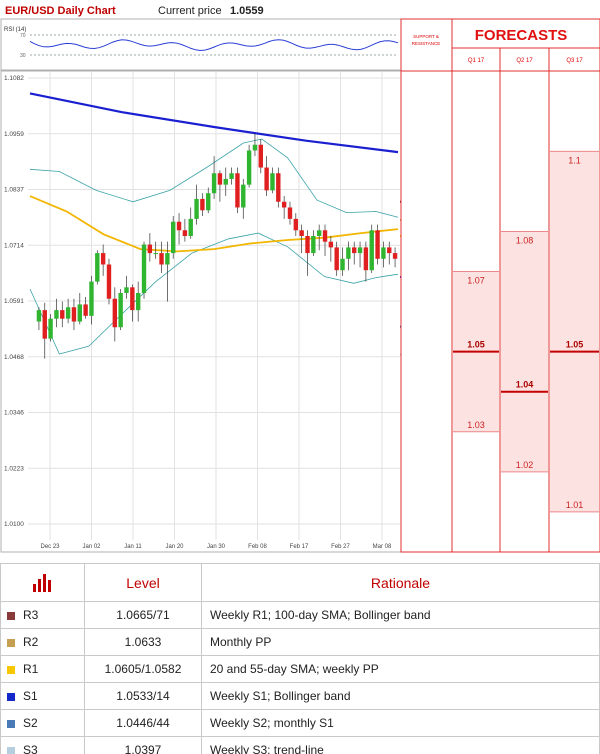  I want to click on y-tick-label: 1.0100, so click(14, 524).